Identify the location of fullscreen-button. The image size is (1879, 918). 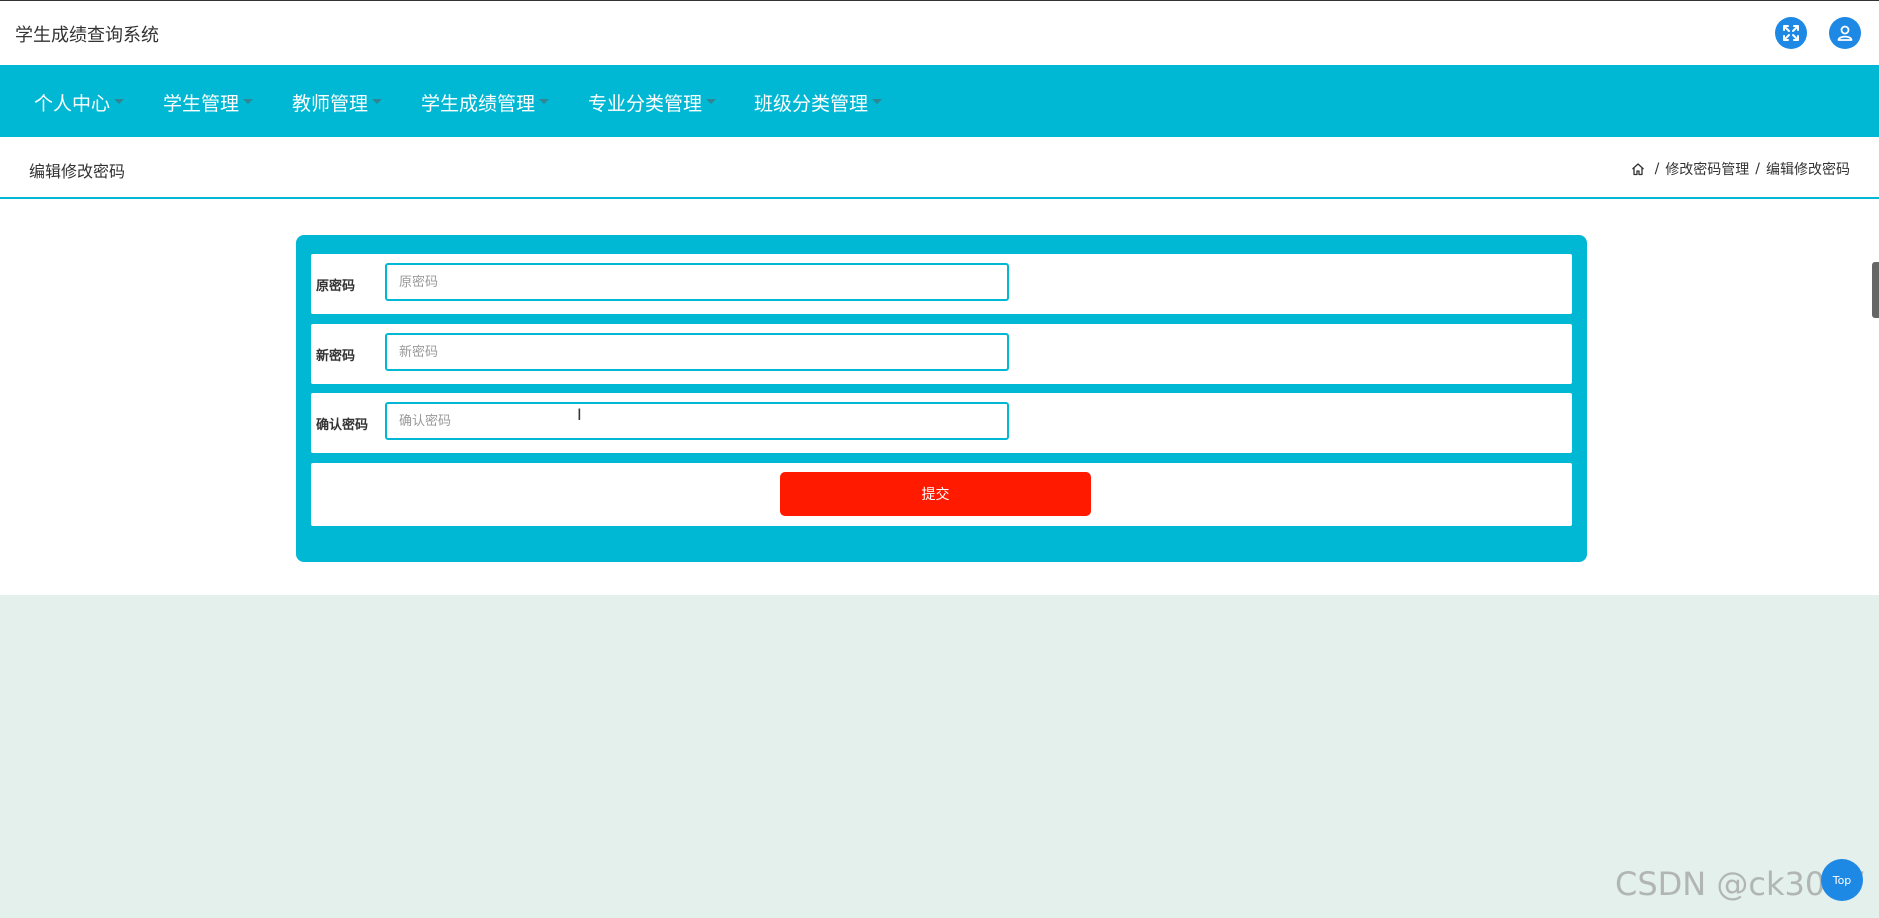
(1791, 33).